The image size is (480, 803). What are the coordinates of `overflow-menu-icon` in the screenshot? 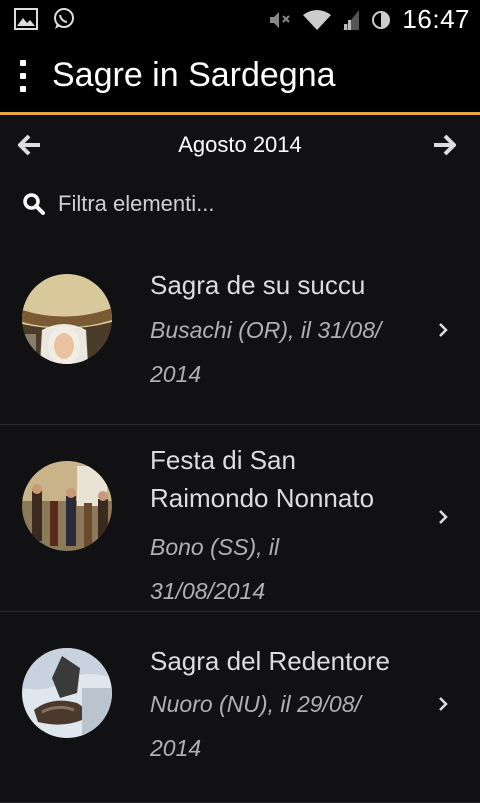 It's located at (23, 76).